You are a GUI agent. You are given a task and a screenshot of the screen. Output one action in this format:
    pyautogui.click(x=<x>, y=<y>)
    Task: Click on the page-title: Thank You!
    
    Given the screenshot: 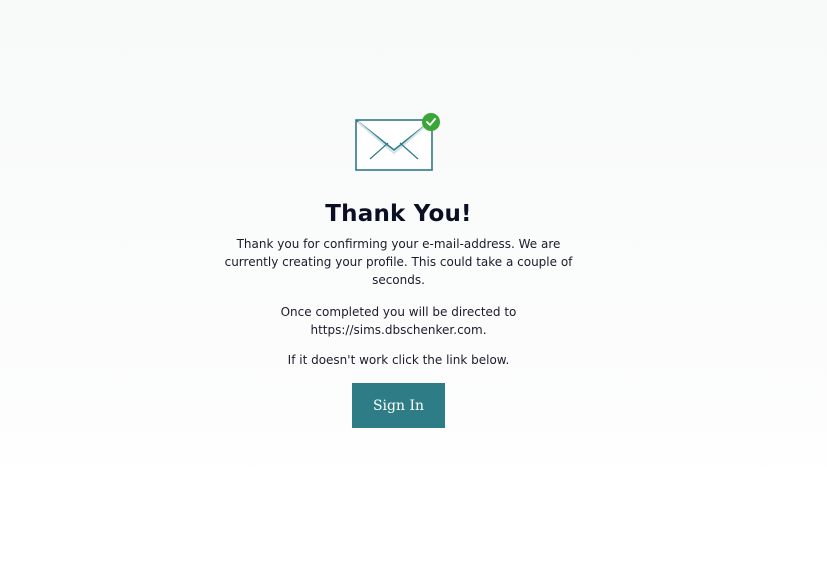 What is the action you would take?
    pyautogui.click(x=398, y=214)
    